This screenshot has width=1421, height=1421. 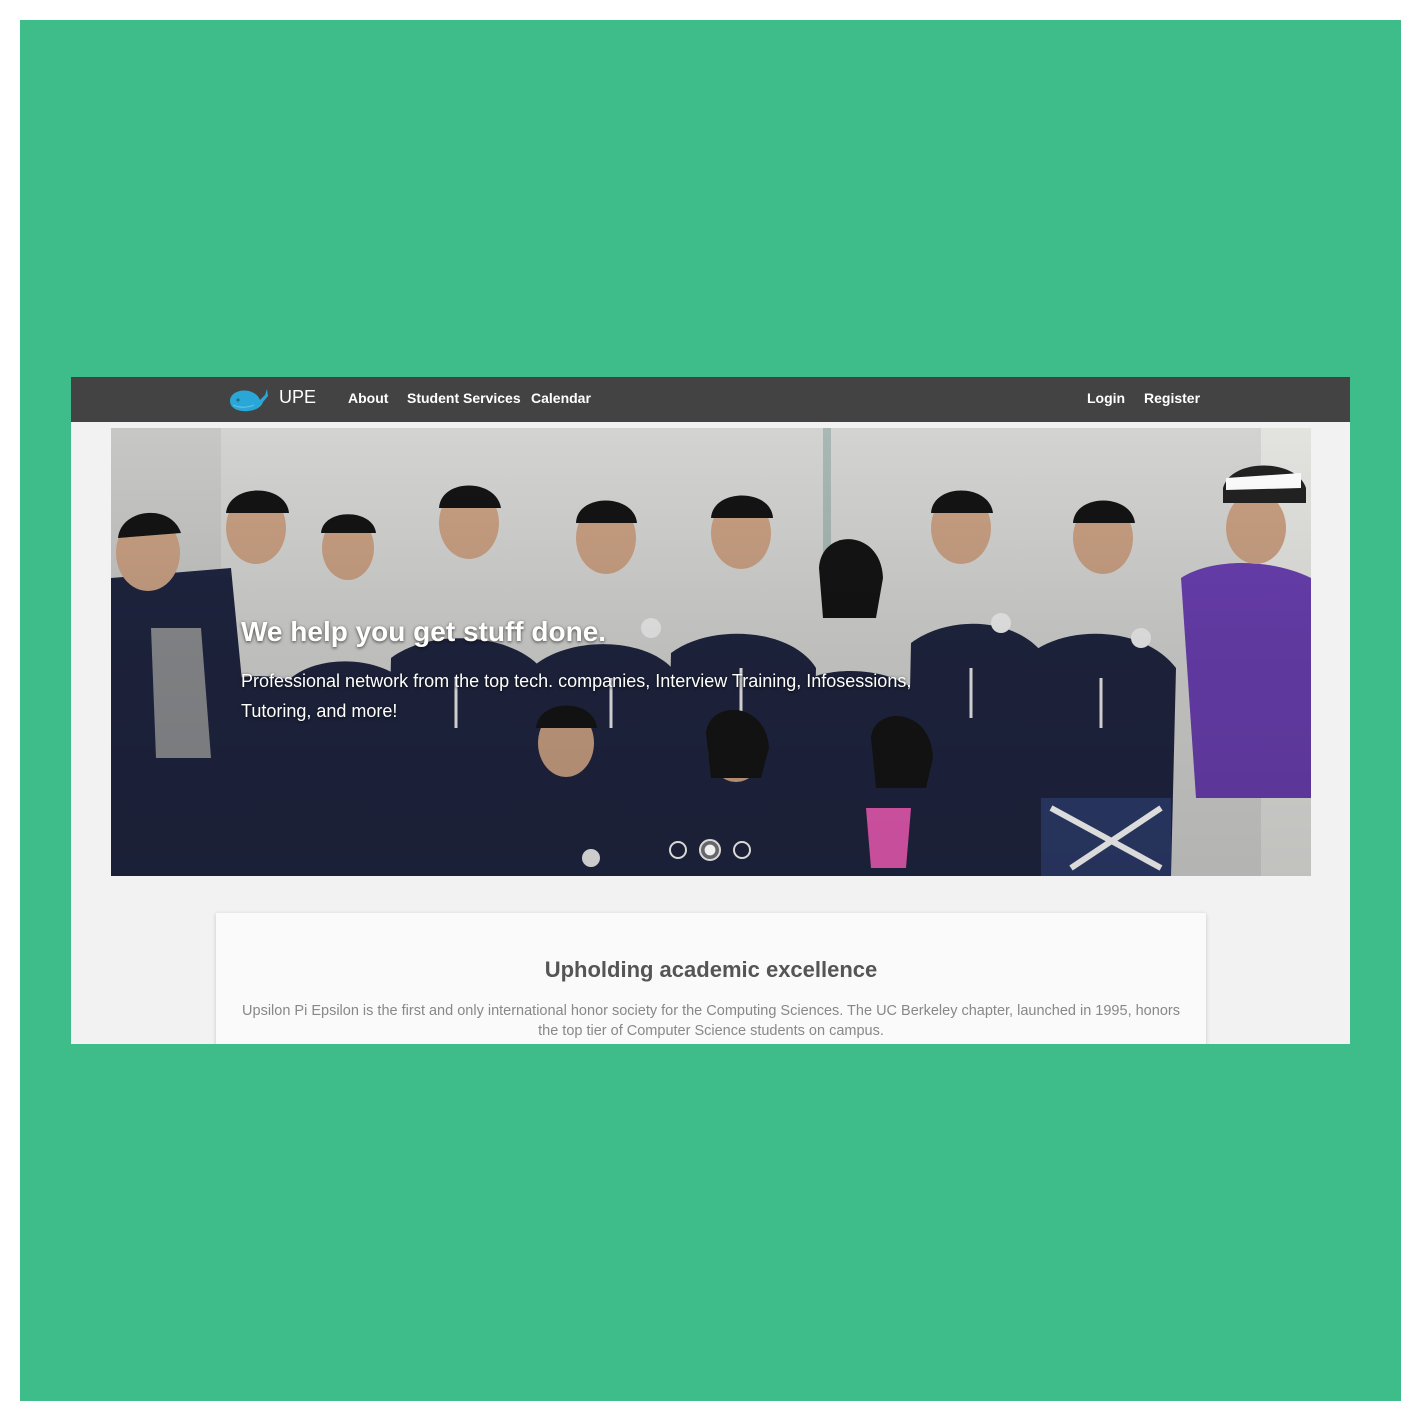 I want to click on login-link: Login, so click(x=1106, y=398).